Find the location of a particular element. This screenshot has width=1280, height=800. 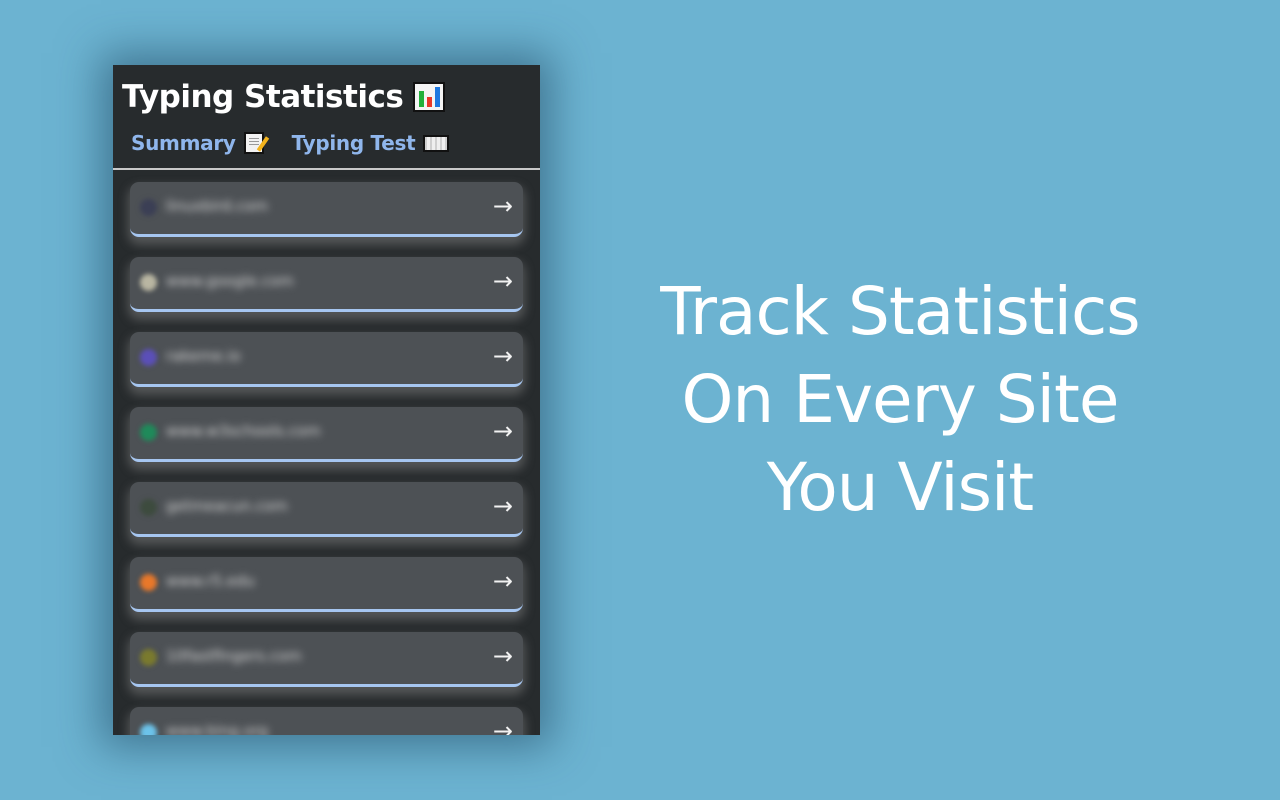

bar-chart-icon is located at coordinates (429, 97).